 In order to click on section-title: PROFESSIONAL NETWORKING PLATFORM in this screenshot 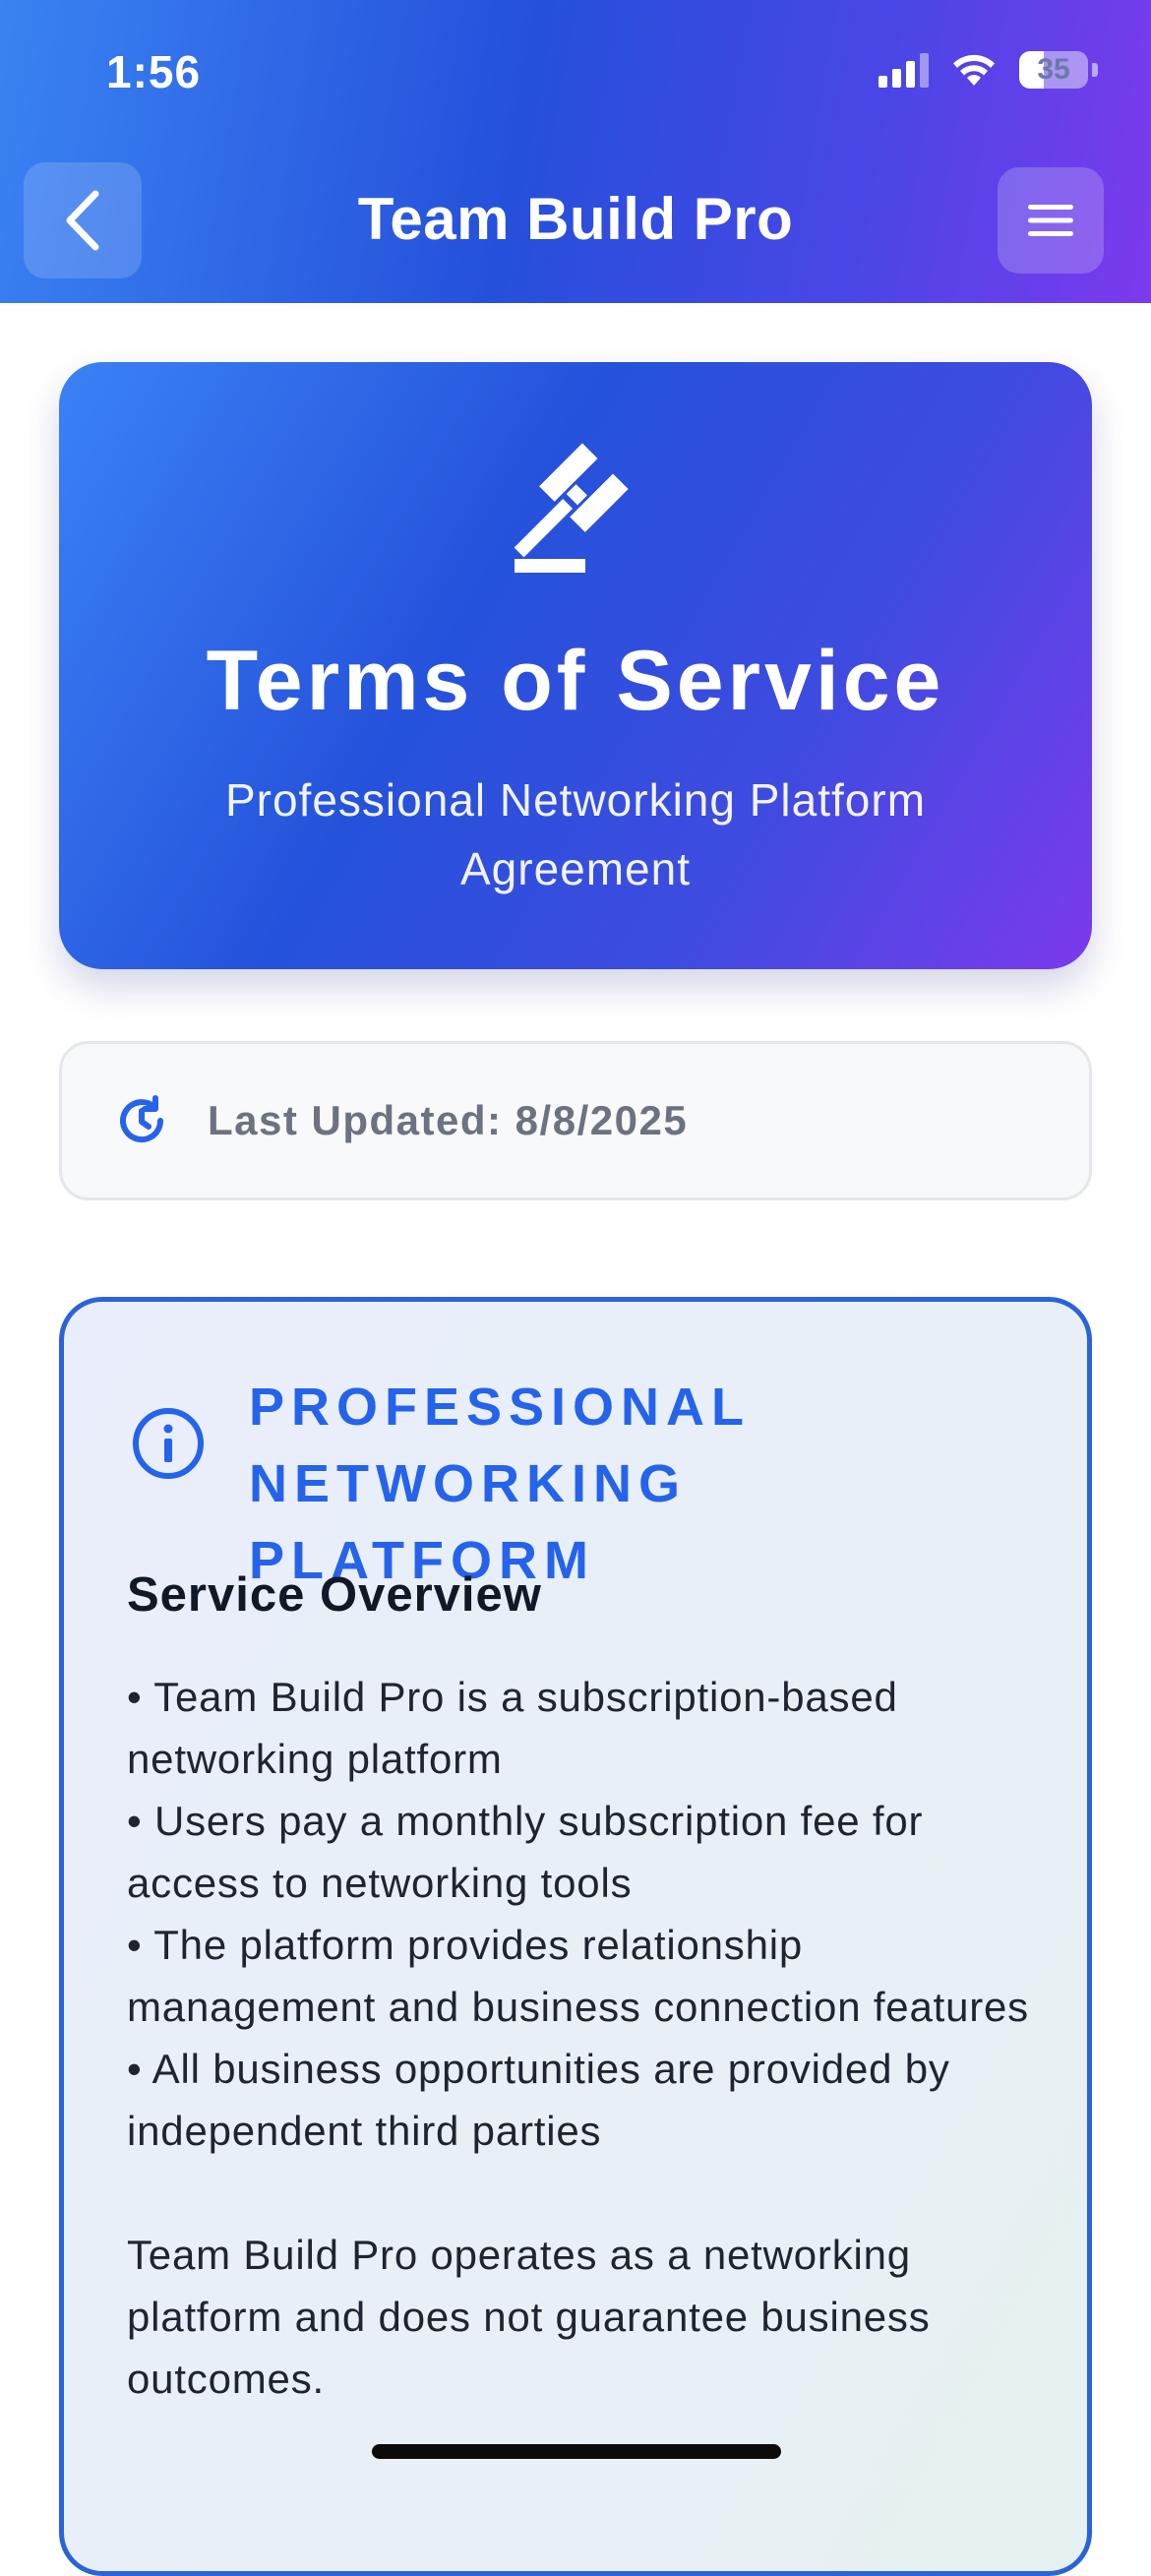, I will do `click(500, 1484)`.